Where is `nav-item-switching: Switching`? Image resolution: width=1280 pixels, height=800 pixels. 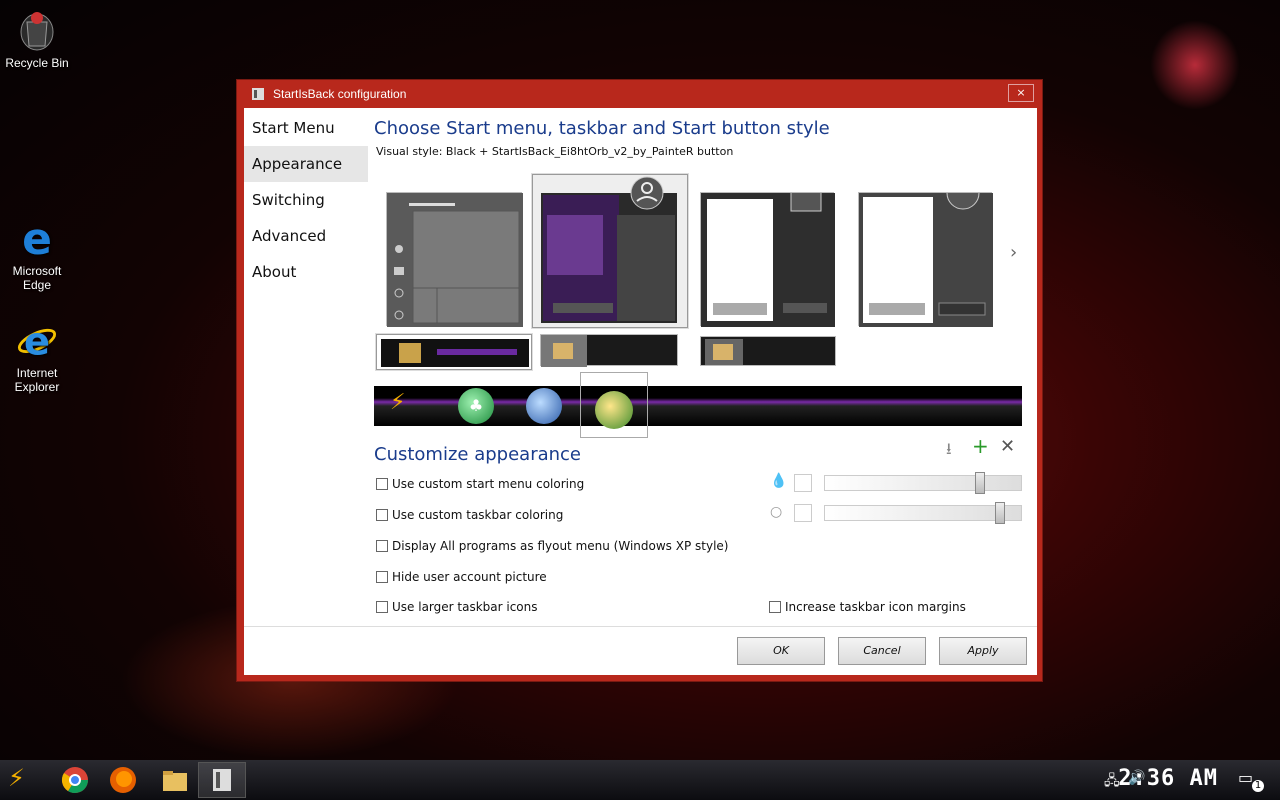 nav-item-switching: Switching is located at coordinates (306, 200).